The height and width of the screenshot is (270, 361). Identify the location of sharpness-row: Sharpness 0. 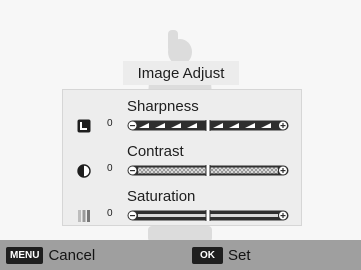
(183, 113).